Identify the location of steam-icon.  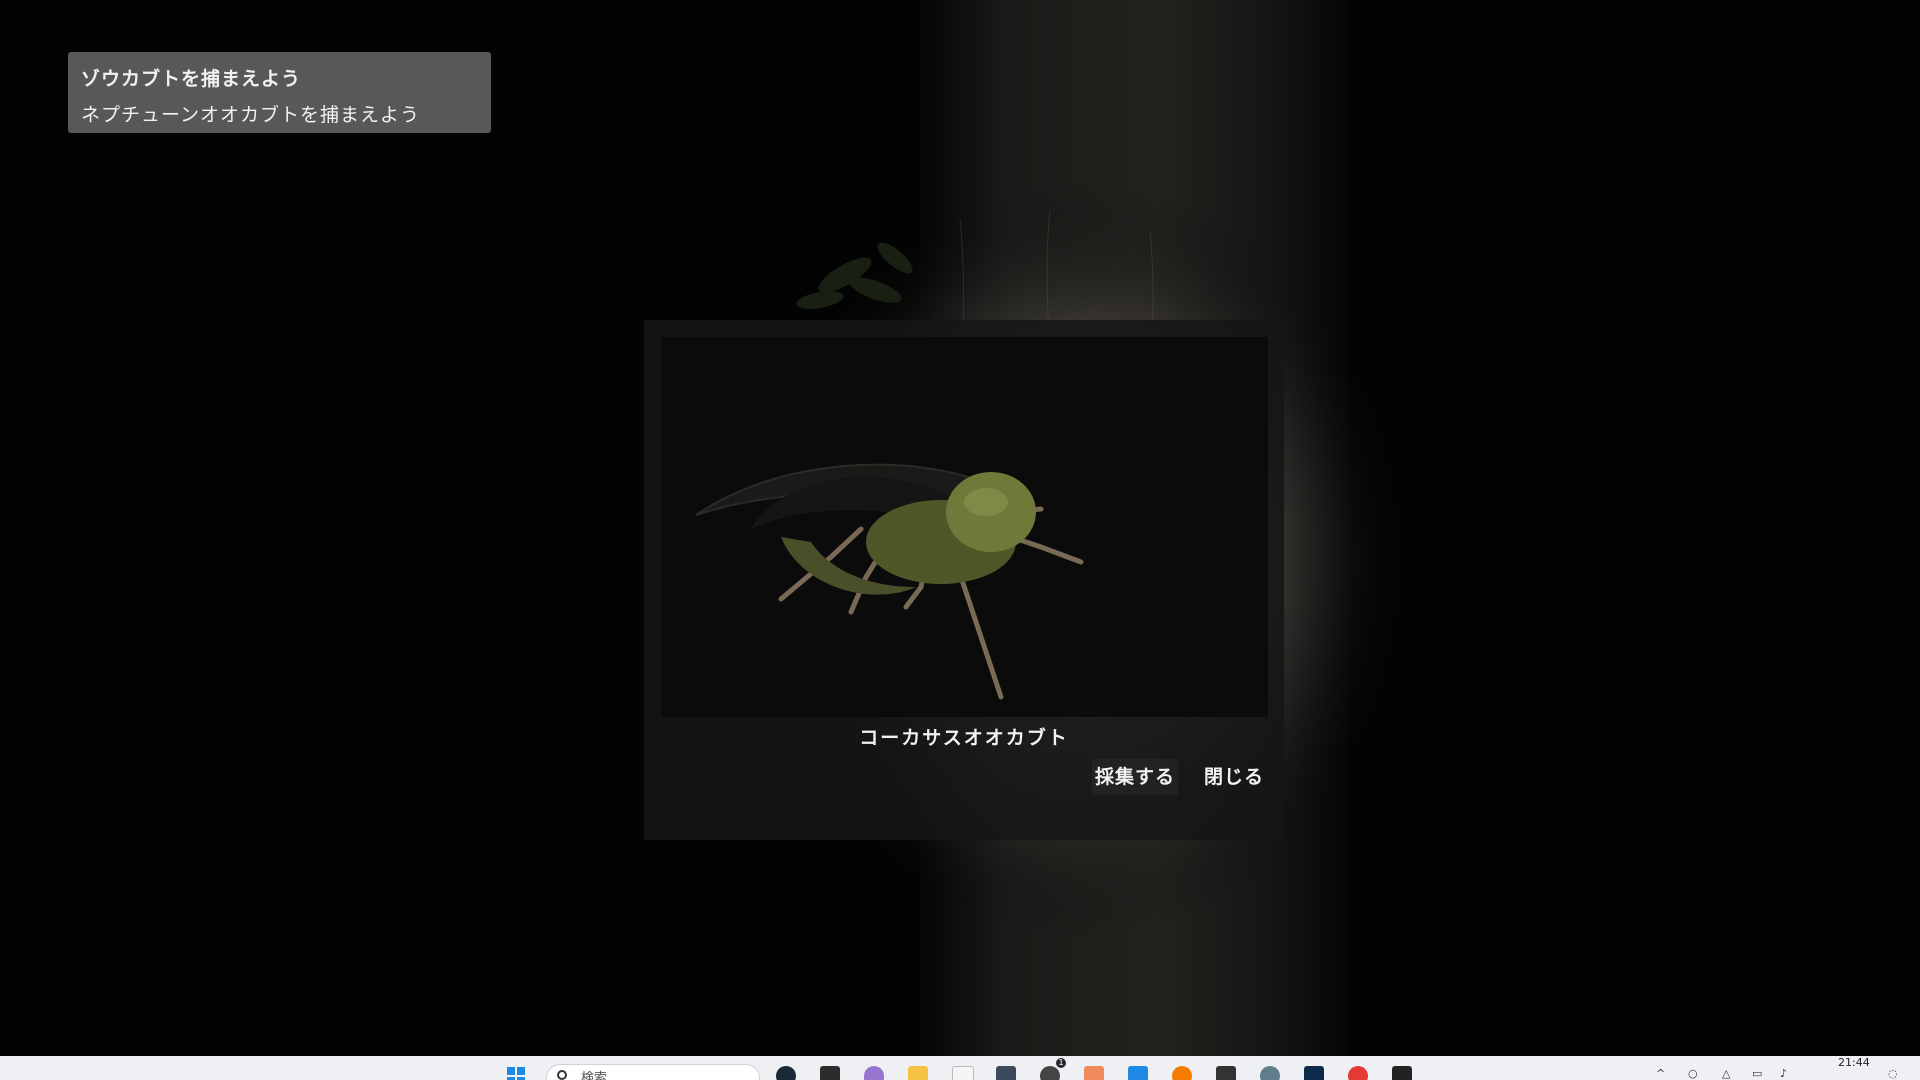
(786, 1073).